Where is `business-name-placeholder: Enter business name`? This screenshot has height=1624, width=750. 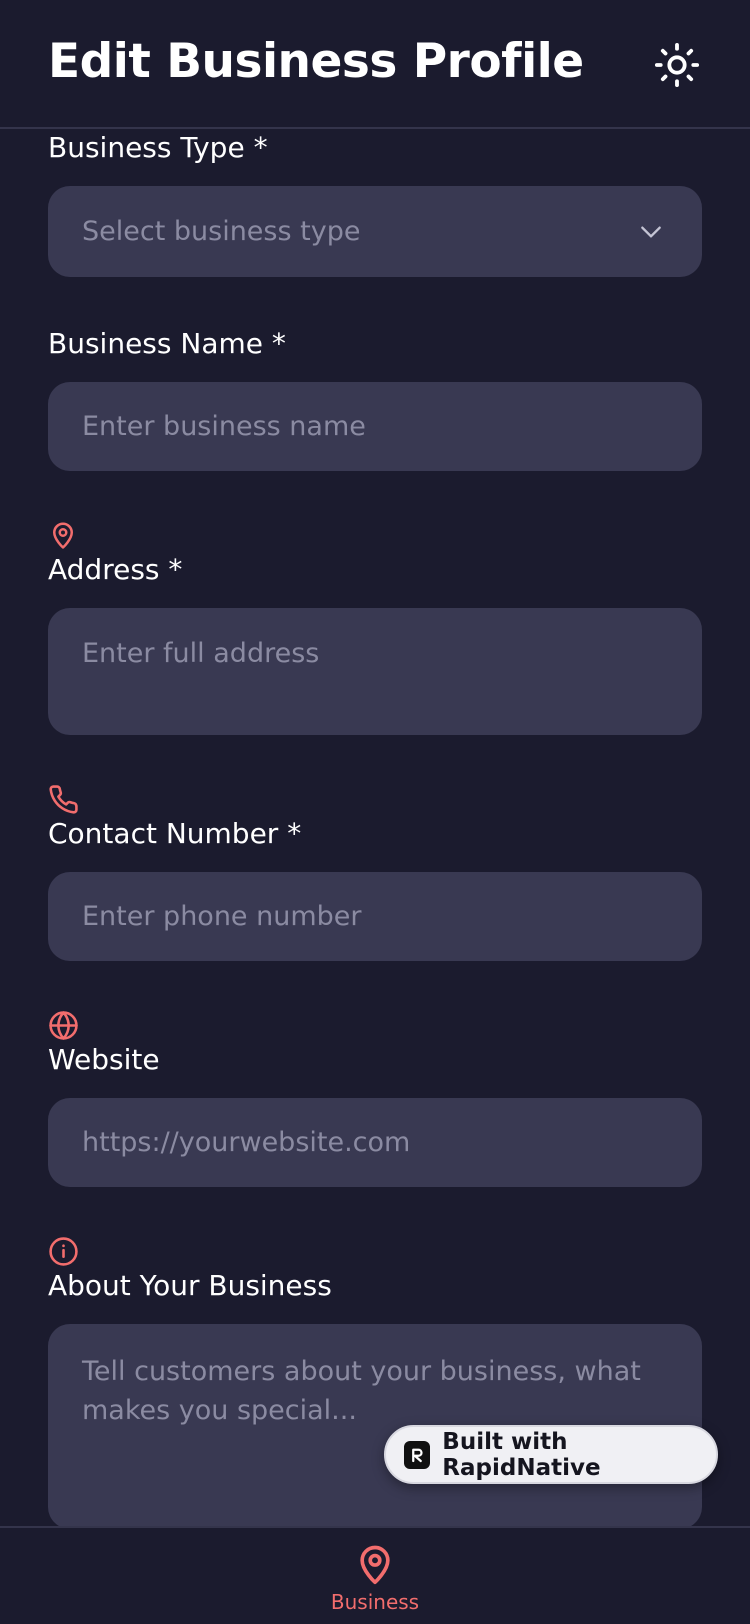
business-name-placeholder: Enter business name is located at coordinates (224, 426).